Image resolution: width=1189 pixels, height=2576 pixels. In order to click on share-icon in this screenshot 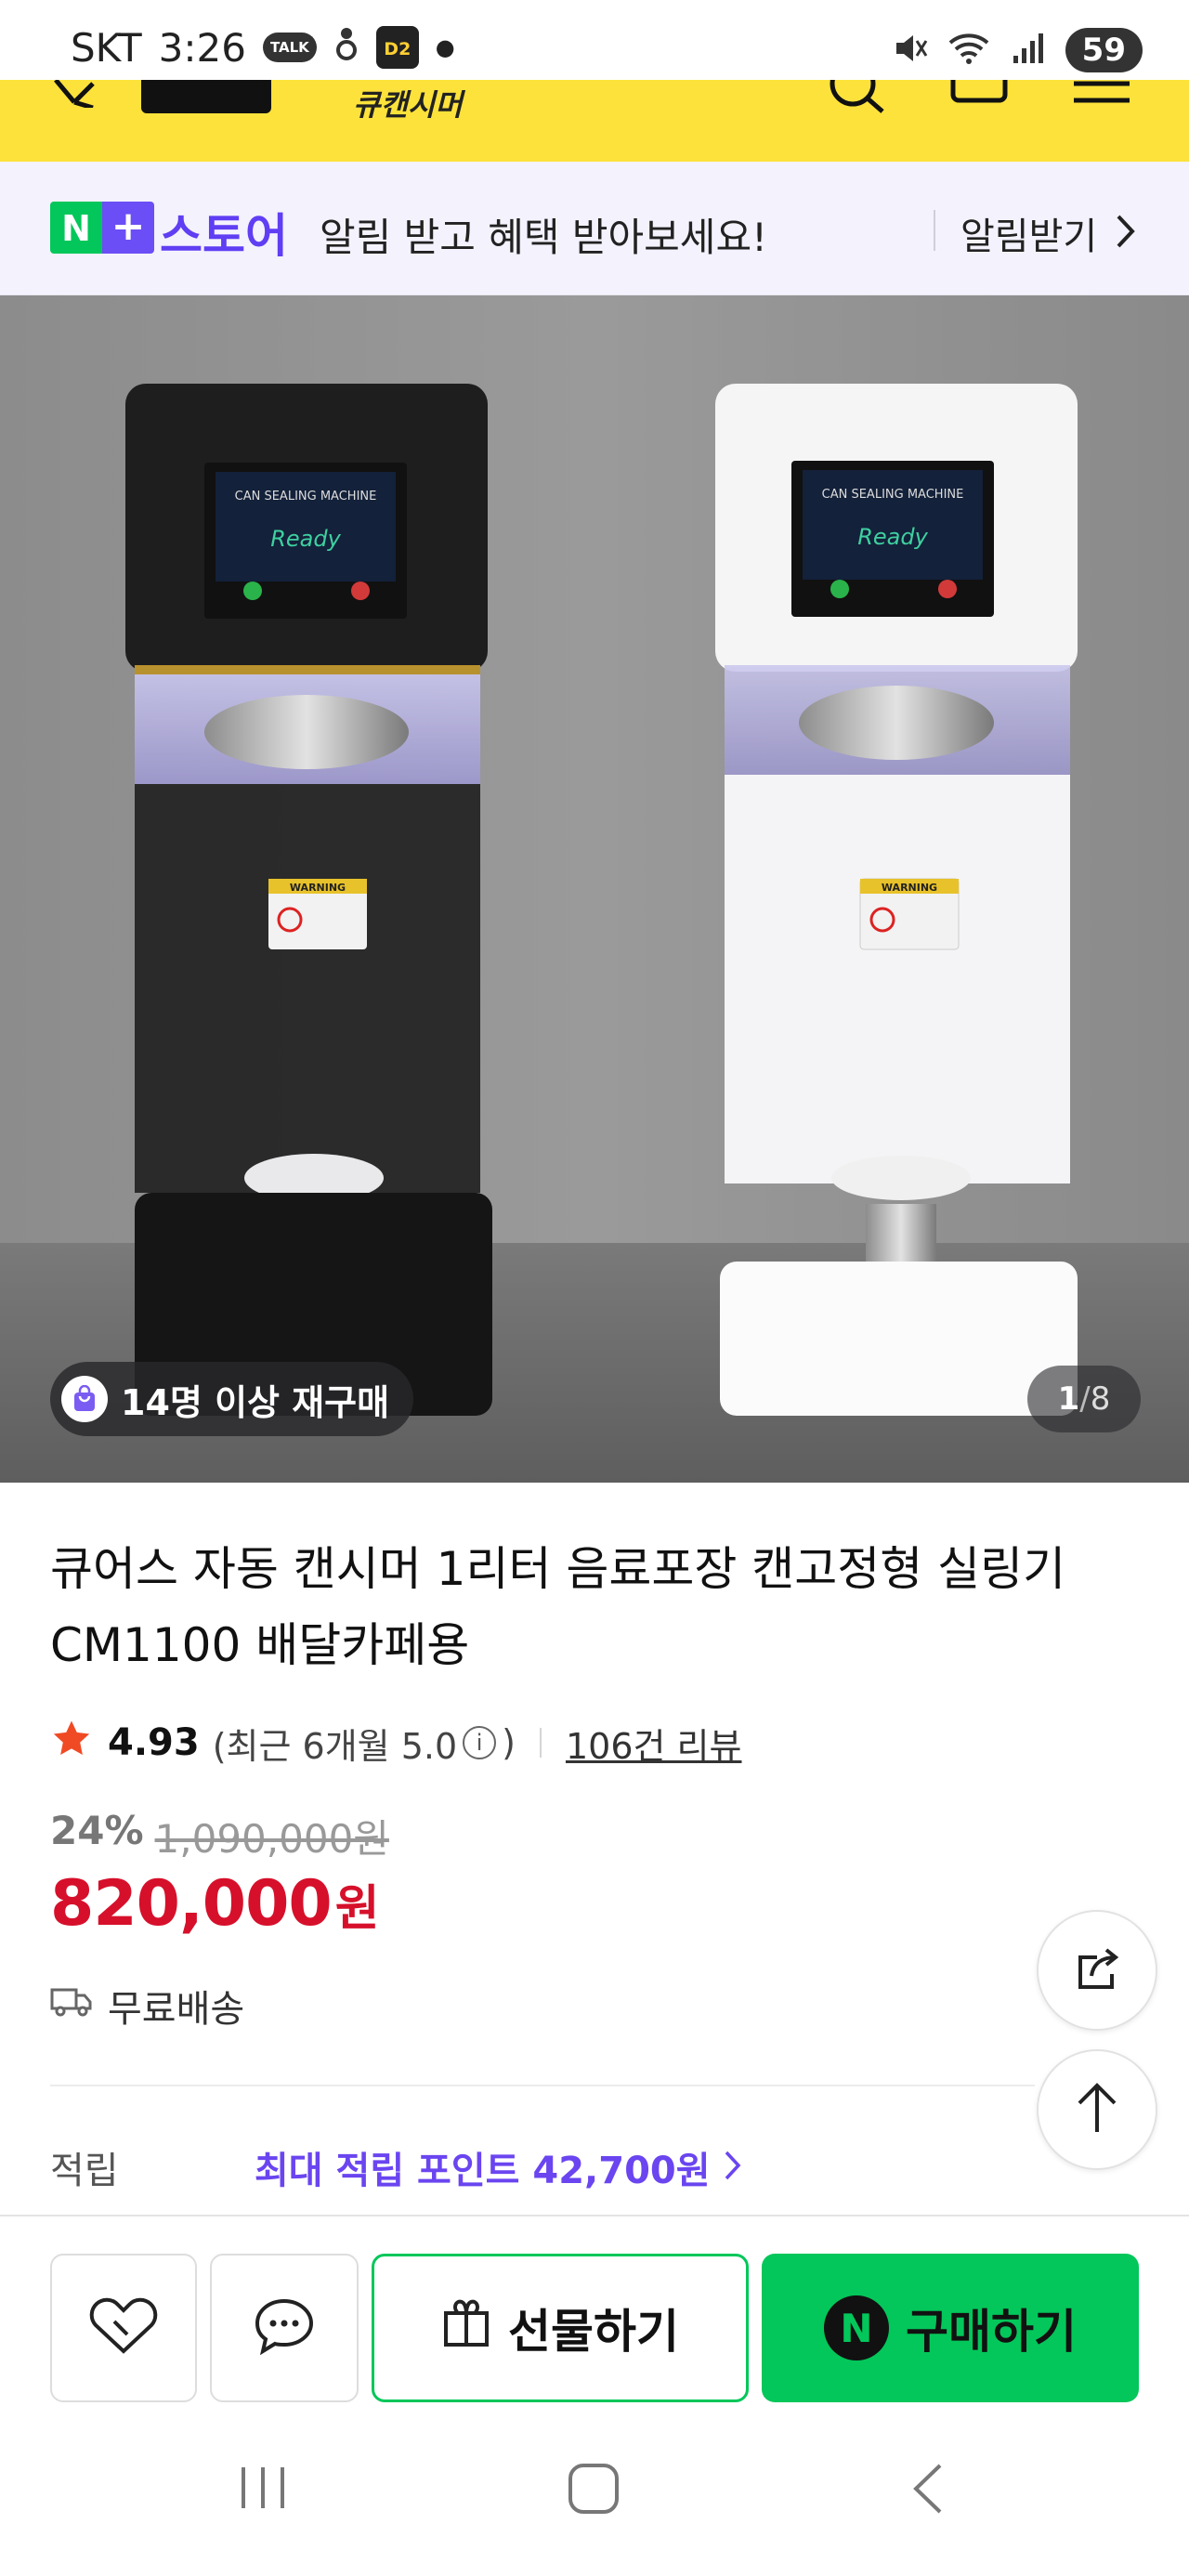, I will do `click(1097, 1971)`.